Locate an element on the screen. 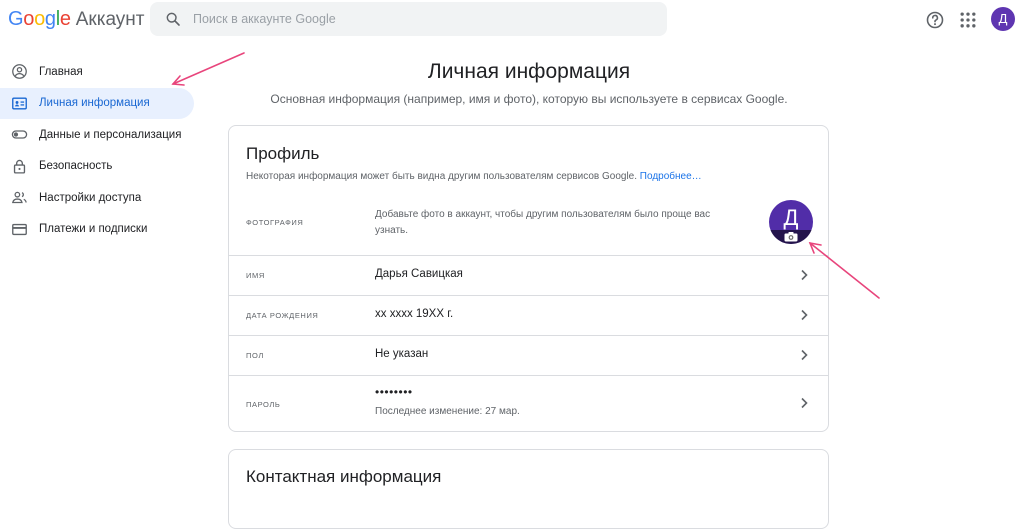 This screenshot has width=1024, height=529. sidebar-item-security: Безопасность is located at coordinates (97, 167).